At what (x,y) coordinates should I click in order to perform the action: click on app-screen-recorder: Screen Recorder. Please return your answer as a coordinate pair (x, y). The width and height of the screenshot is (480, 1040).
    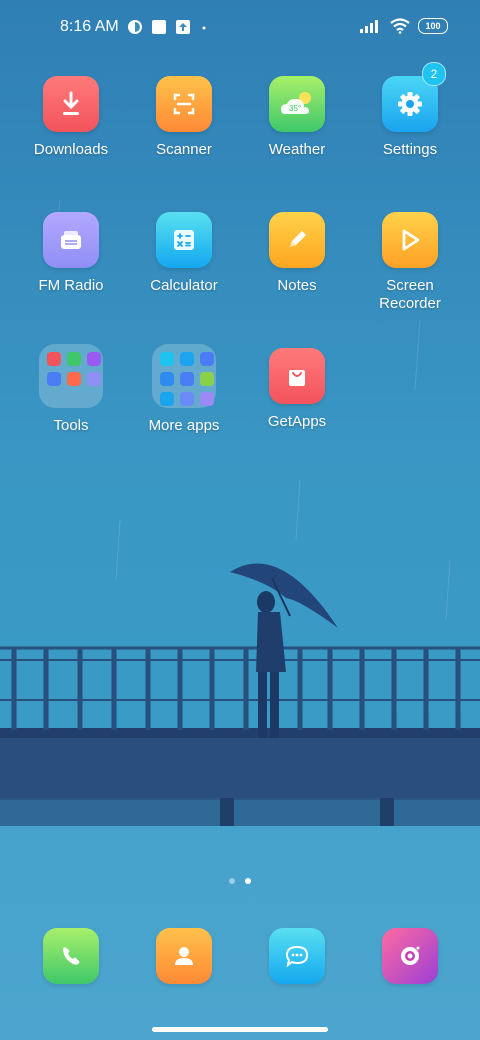
    Looking at the image, I should click on (410, 262).